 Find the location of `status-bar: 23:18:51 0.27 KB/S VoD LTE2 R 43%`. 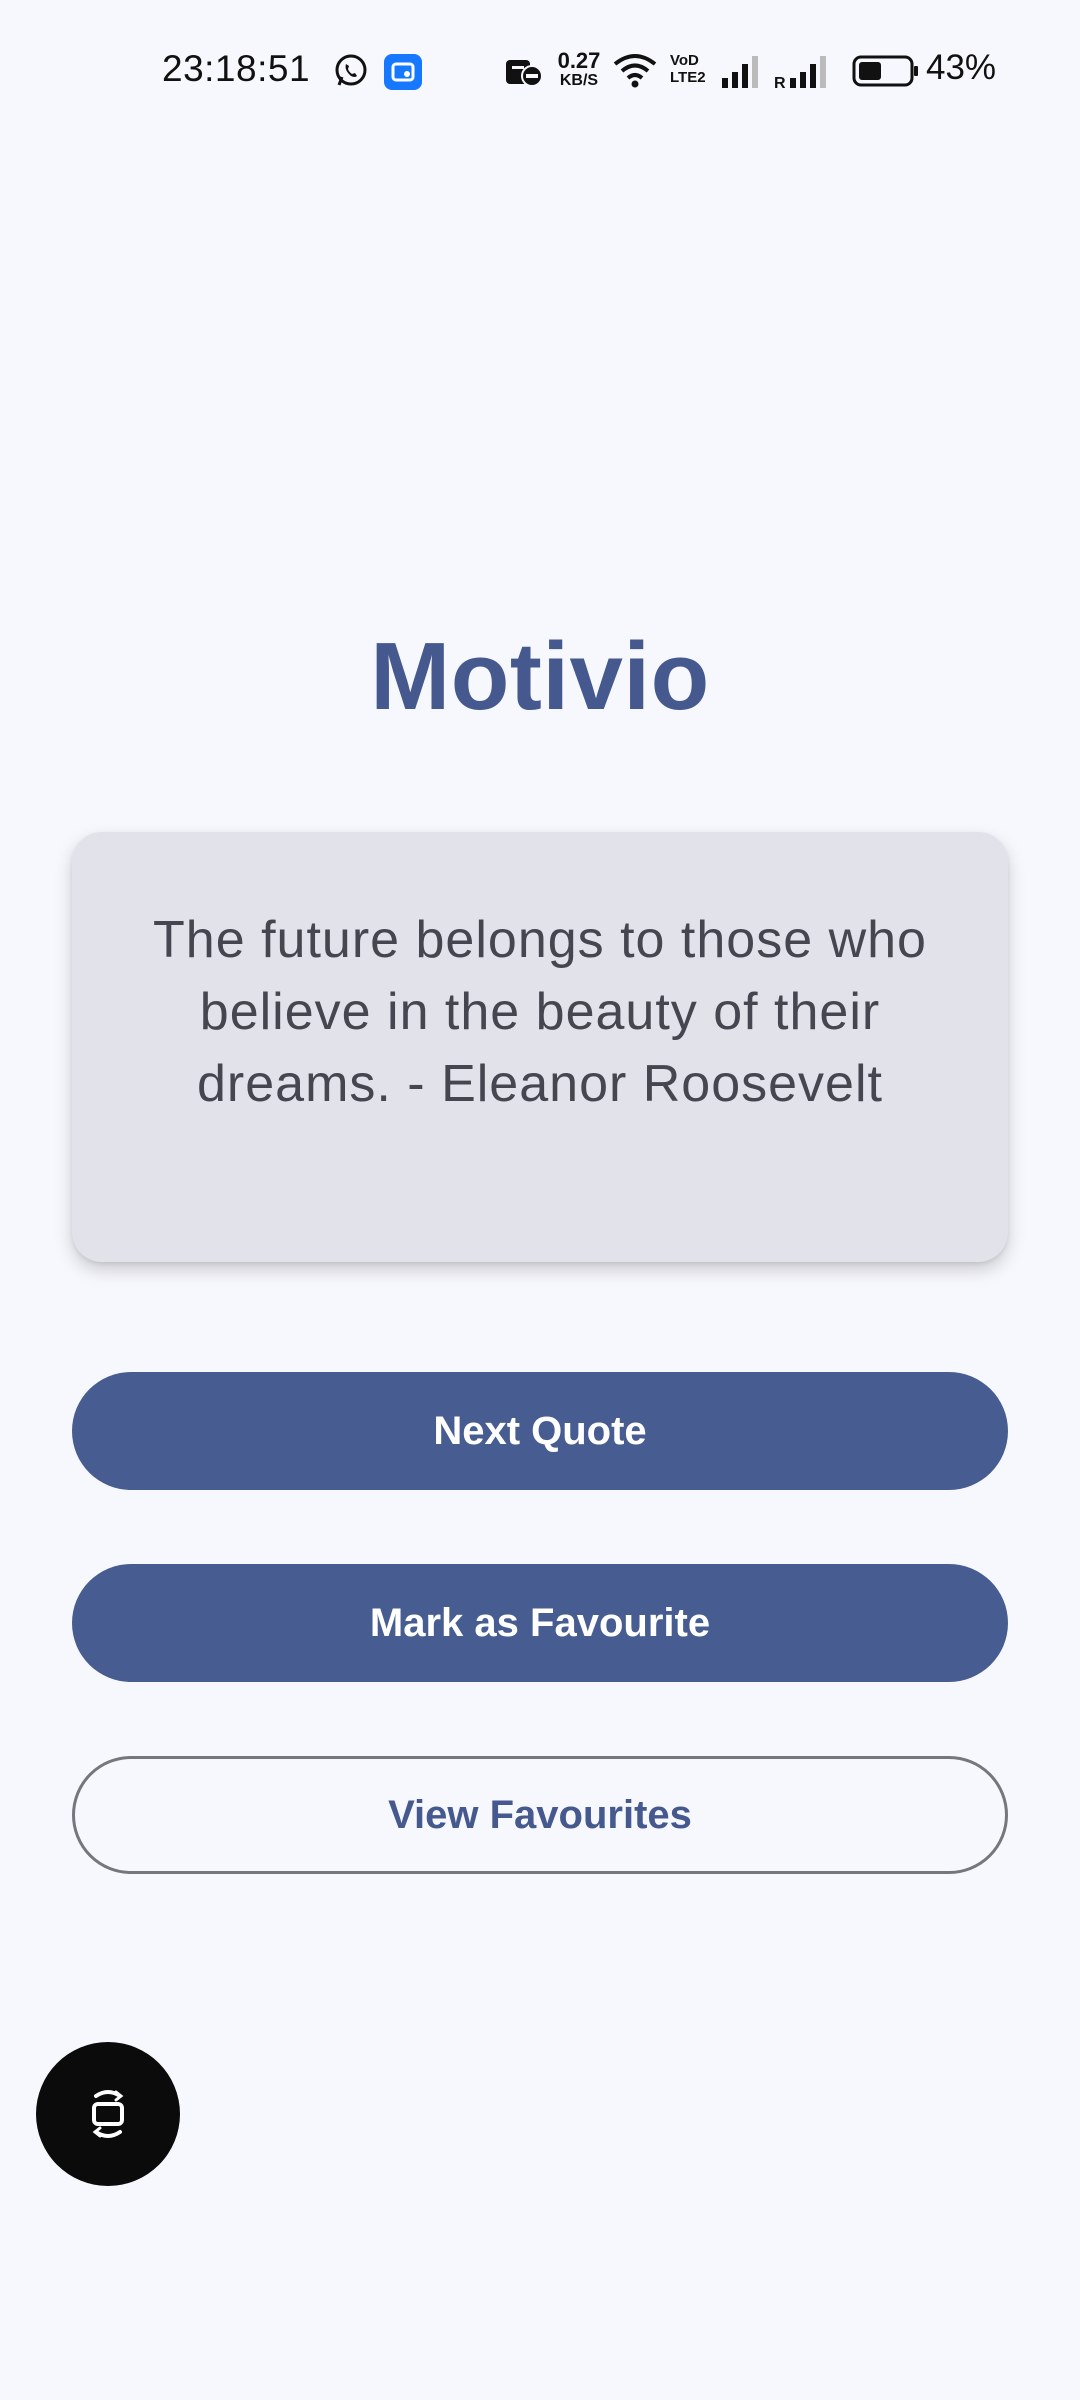

status-bar: 23:18:51 0.27 KB/S VoD LTE2 R 43% is located at coordinates (540, 72).